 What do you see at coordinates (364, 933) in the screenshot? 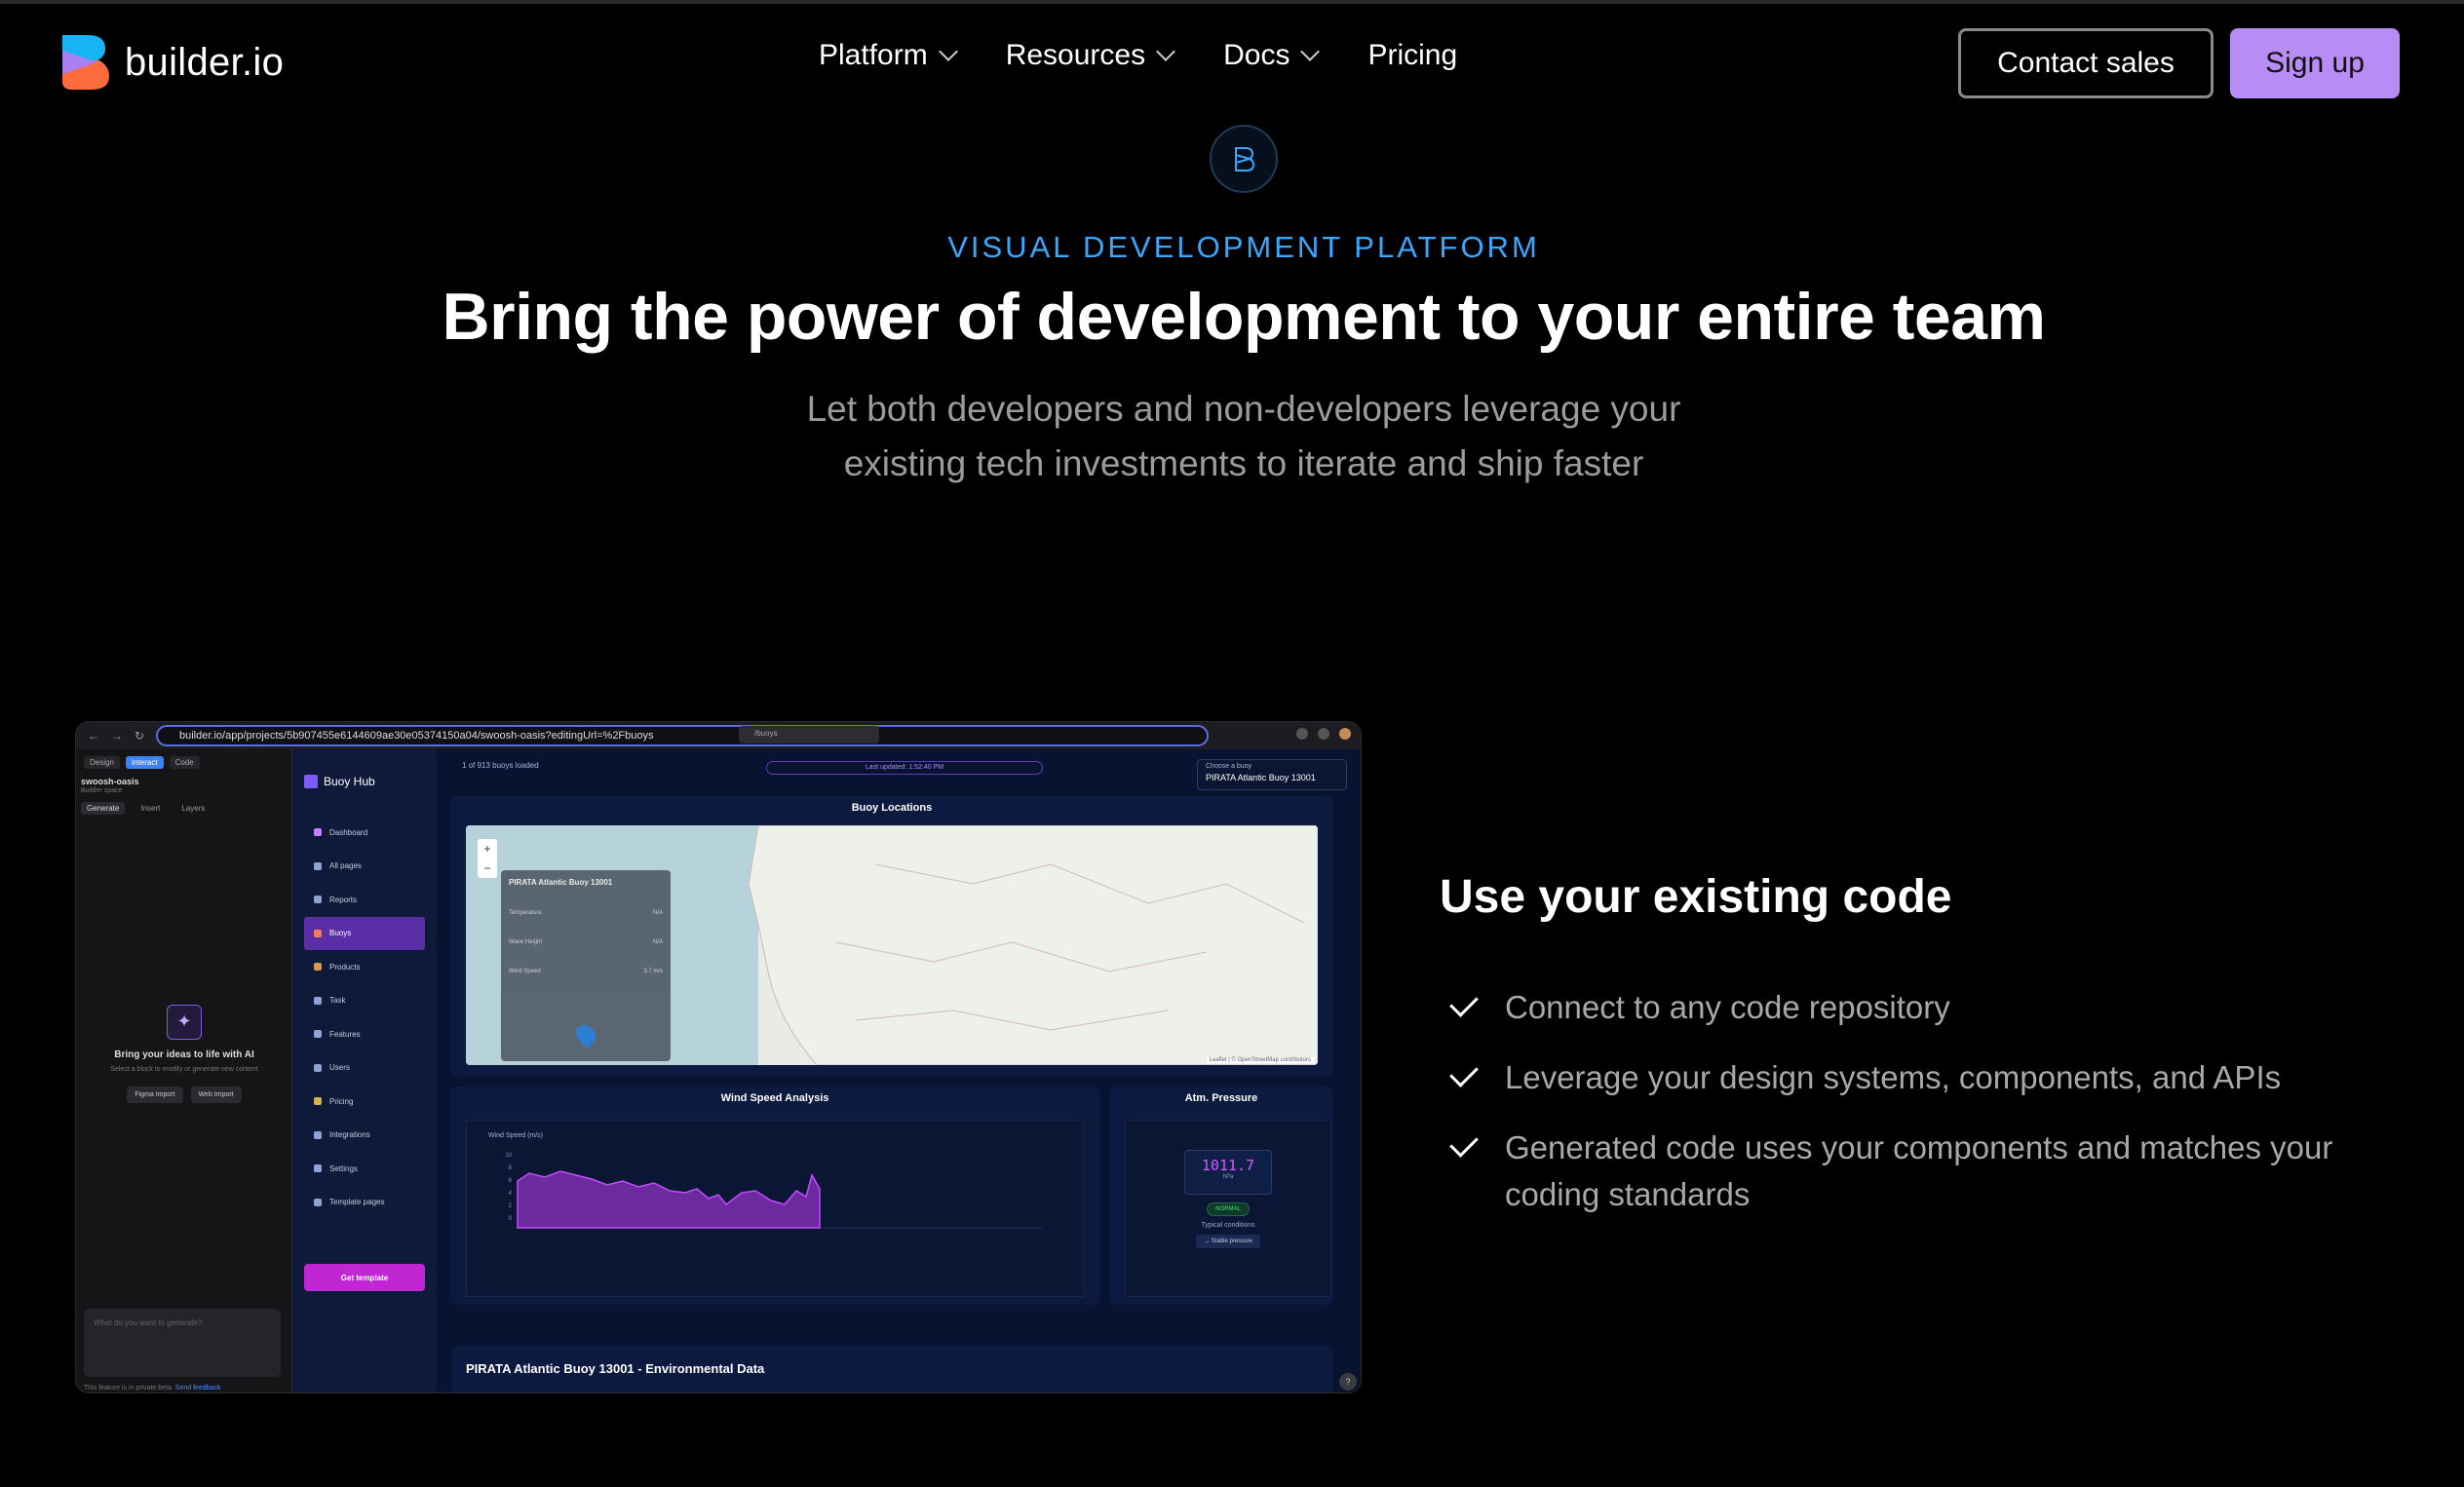
I see `sidebar-item-buoys: Buoys` at bounding box center [364, 933].